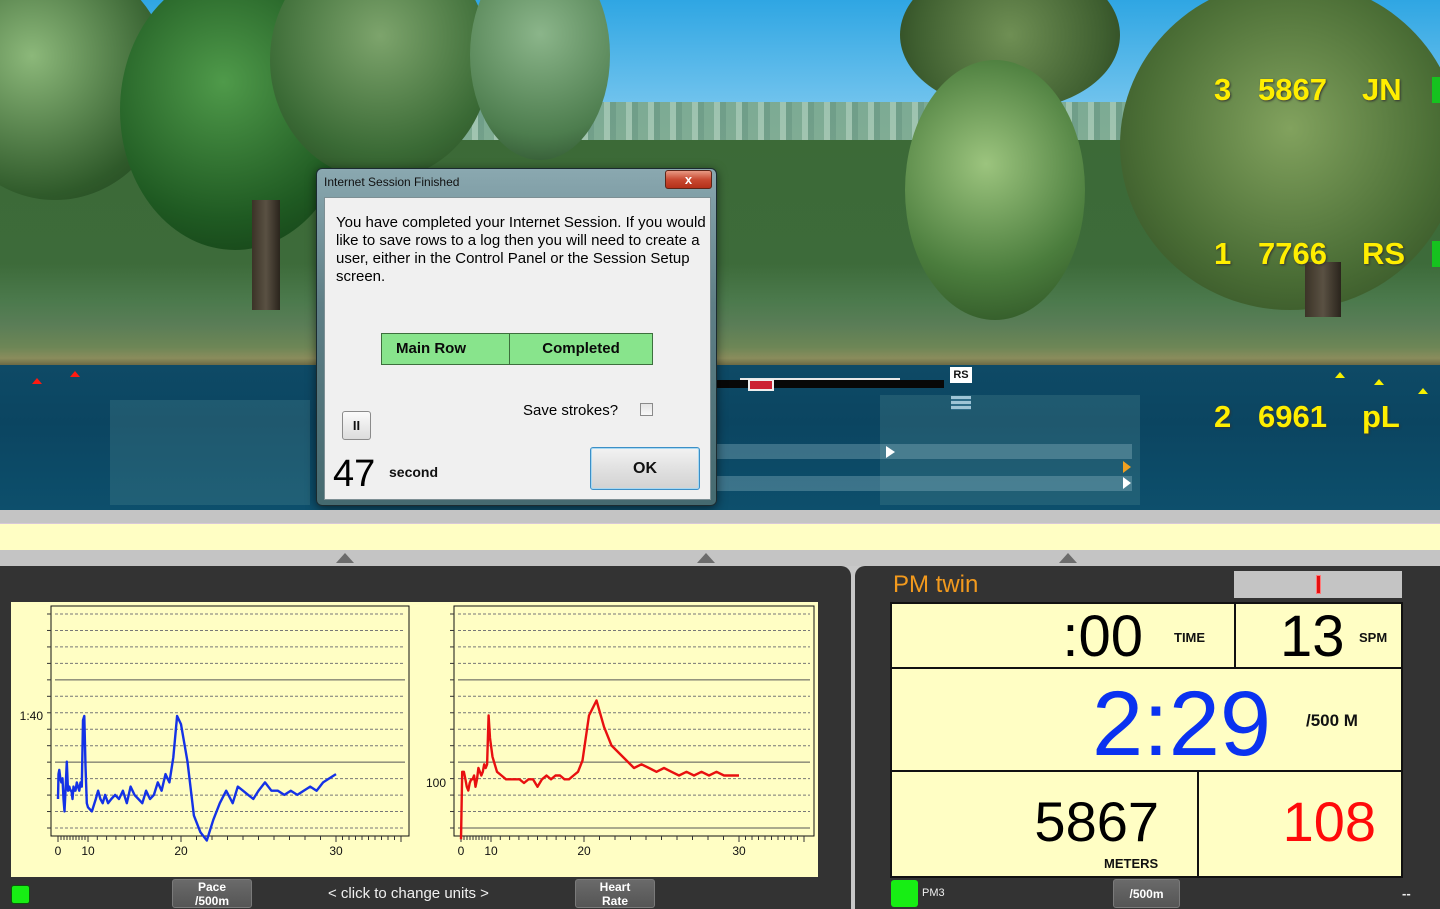 This screenshot has width=1440, height=909. I want to click on change-units-hint: < click to change units >, so click(408, 893).